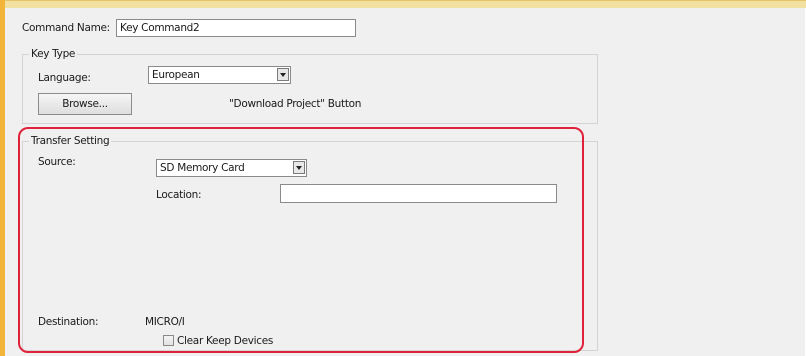  Describe the element at coordinates (219, 75) in the screenshot. I see `language-combo: European` at that location.